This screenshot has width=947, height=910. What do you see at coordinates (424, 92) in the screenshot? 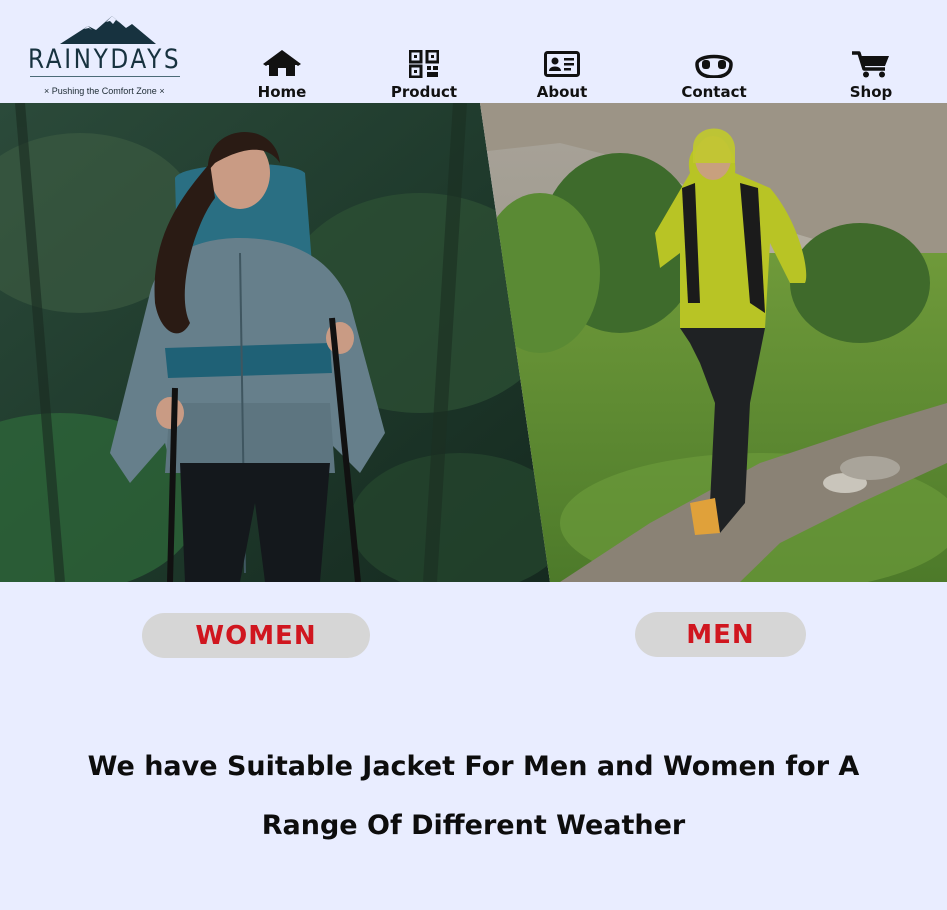
I see `nav-product-label: Product` at bounding box center [424, 92].